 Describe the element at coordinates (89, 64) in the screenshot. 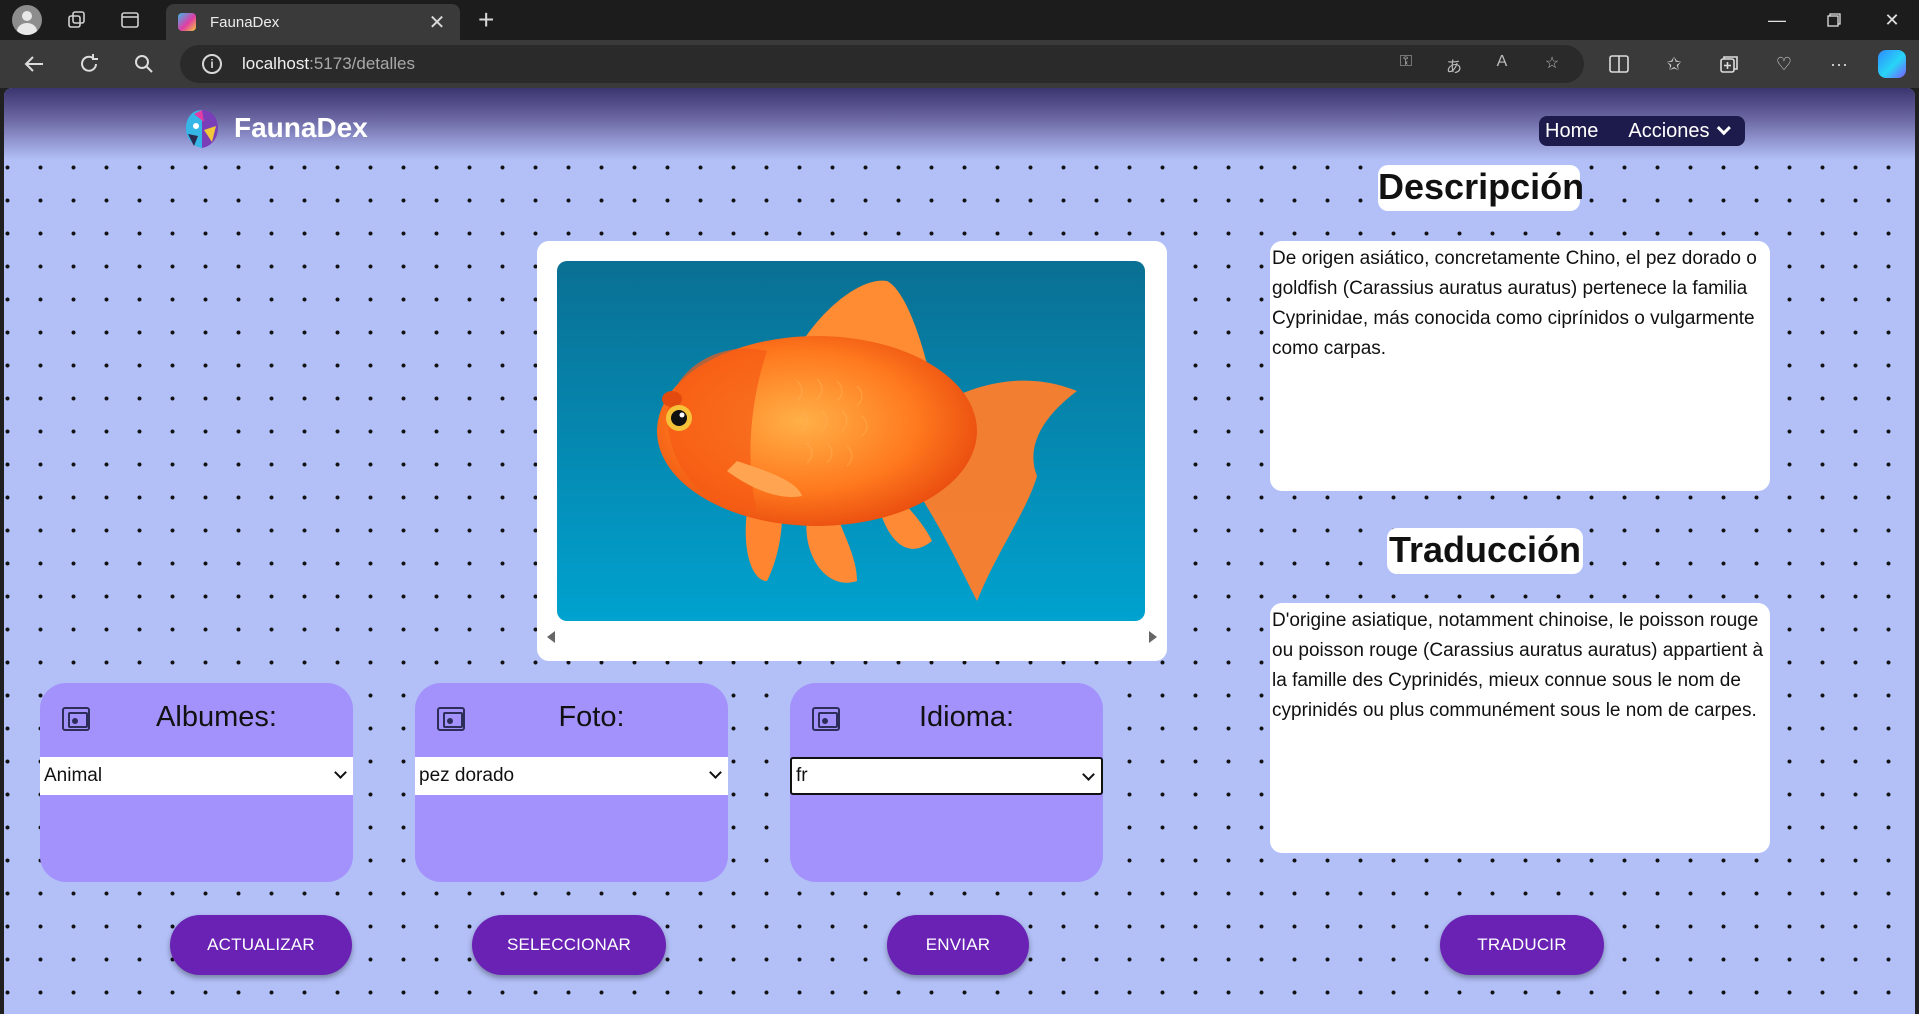

I see `reload-icon` at that location.